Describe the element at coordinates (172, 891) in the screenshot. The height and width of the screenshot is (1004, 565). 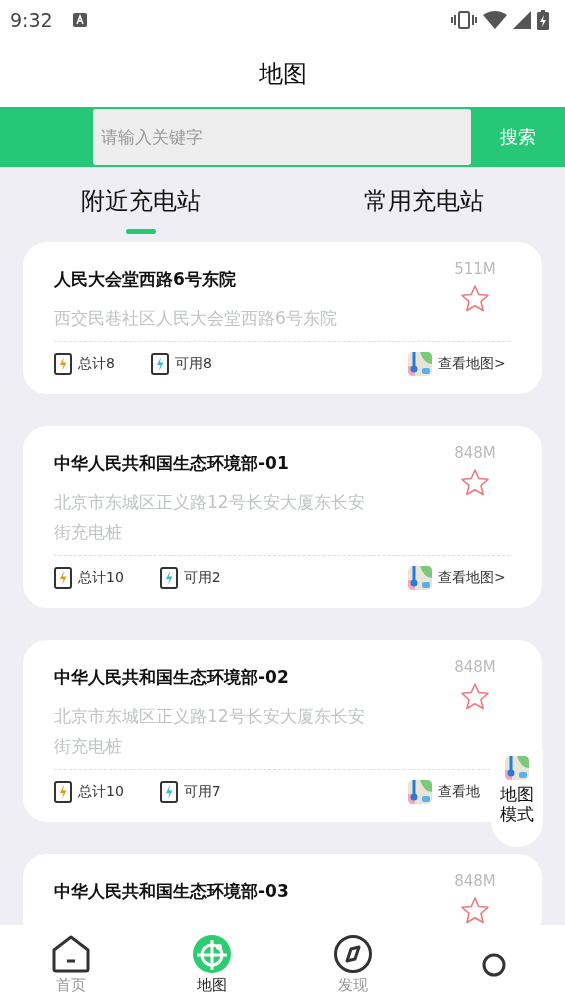
I see `station-name: 中华人民共和国生态环境部-03` at that location.